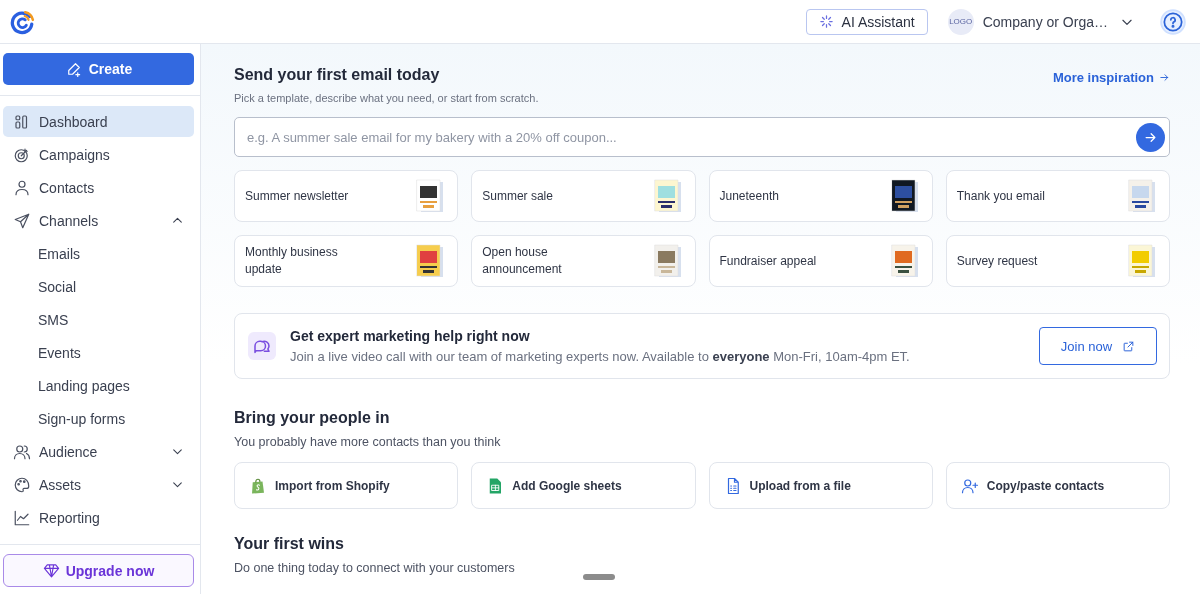  Describe the element at coordinates (22, 484) in the screenshot. I see `palette-icon` at that location.